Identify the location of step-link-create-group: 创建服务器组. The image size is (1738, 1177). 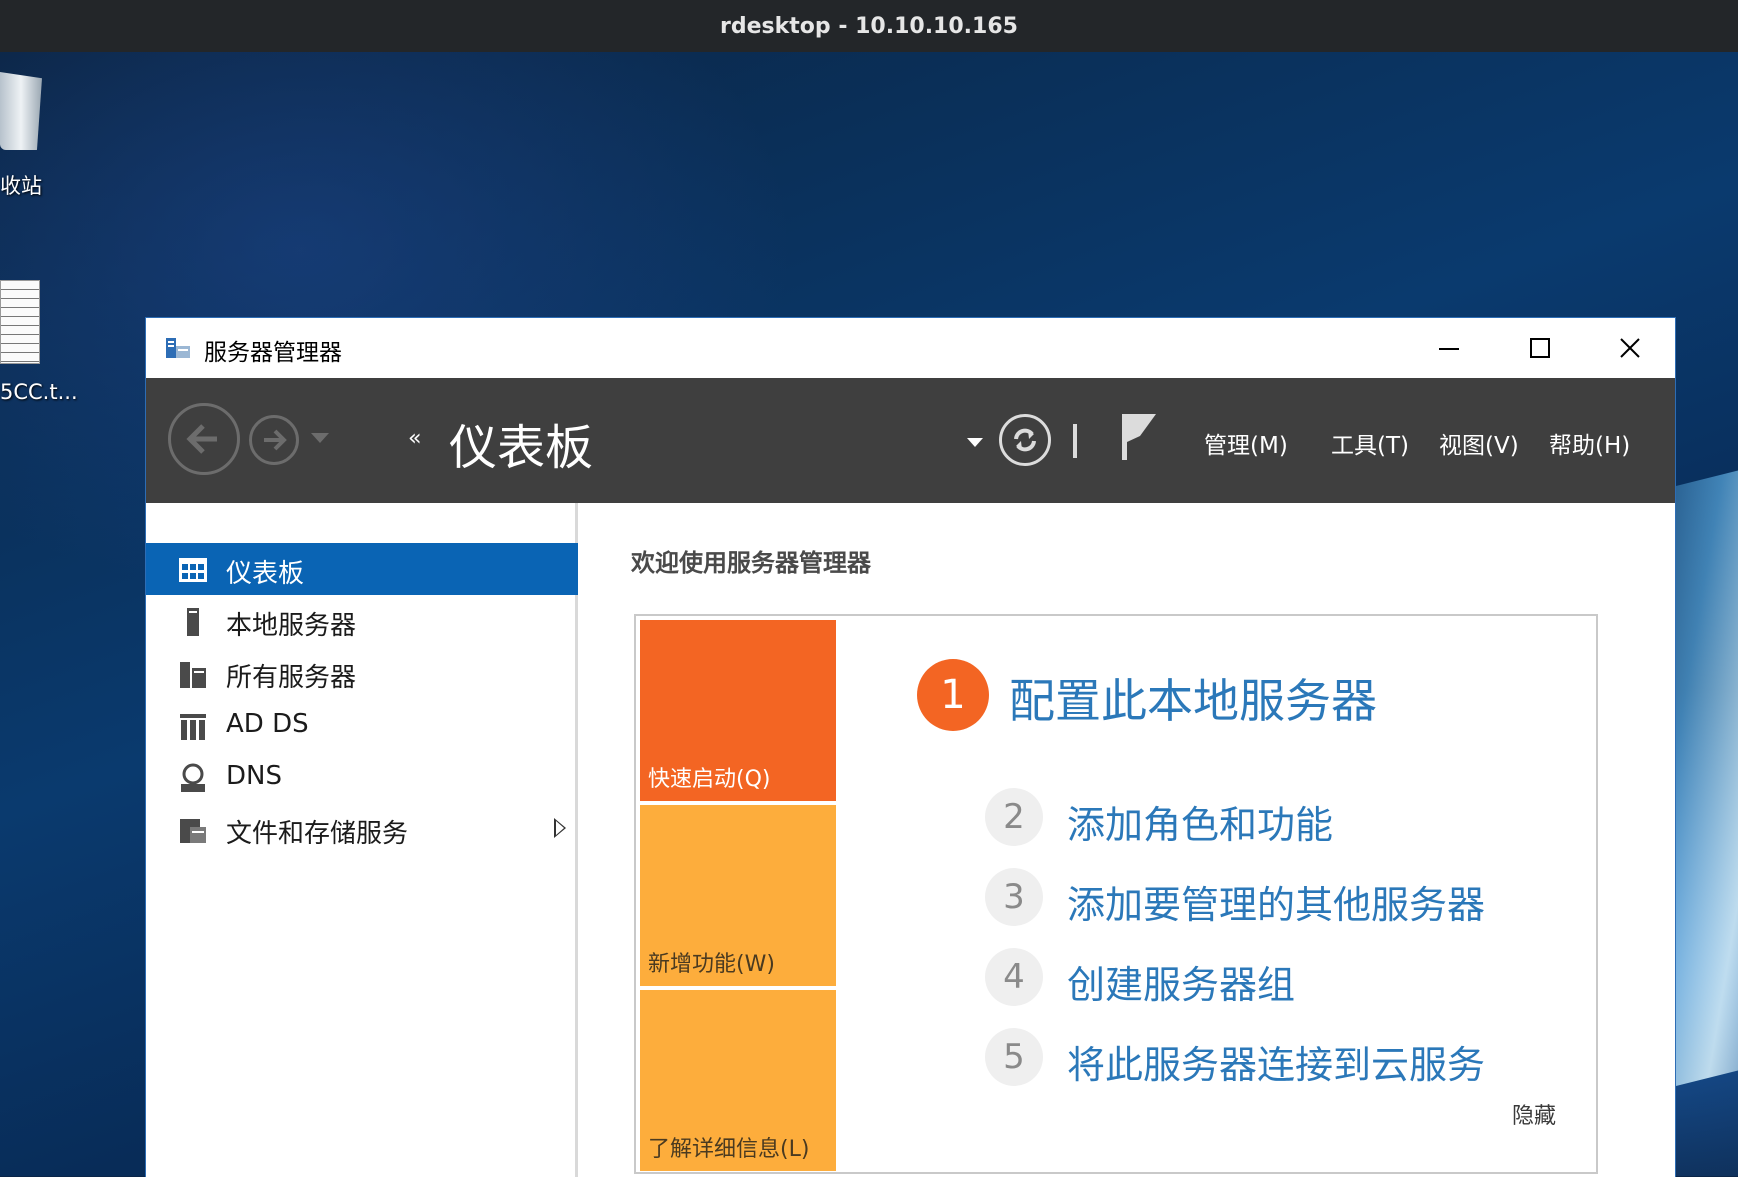
(1181, 981).